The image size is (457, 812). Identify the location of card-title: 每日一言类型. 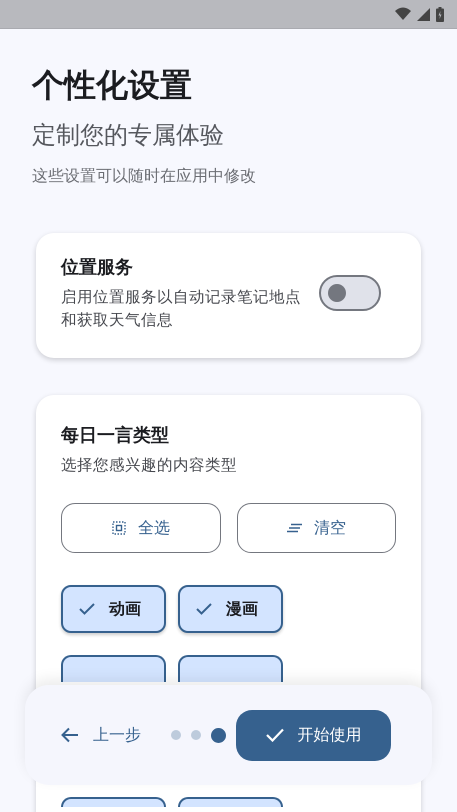
(115, 436).